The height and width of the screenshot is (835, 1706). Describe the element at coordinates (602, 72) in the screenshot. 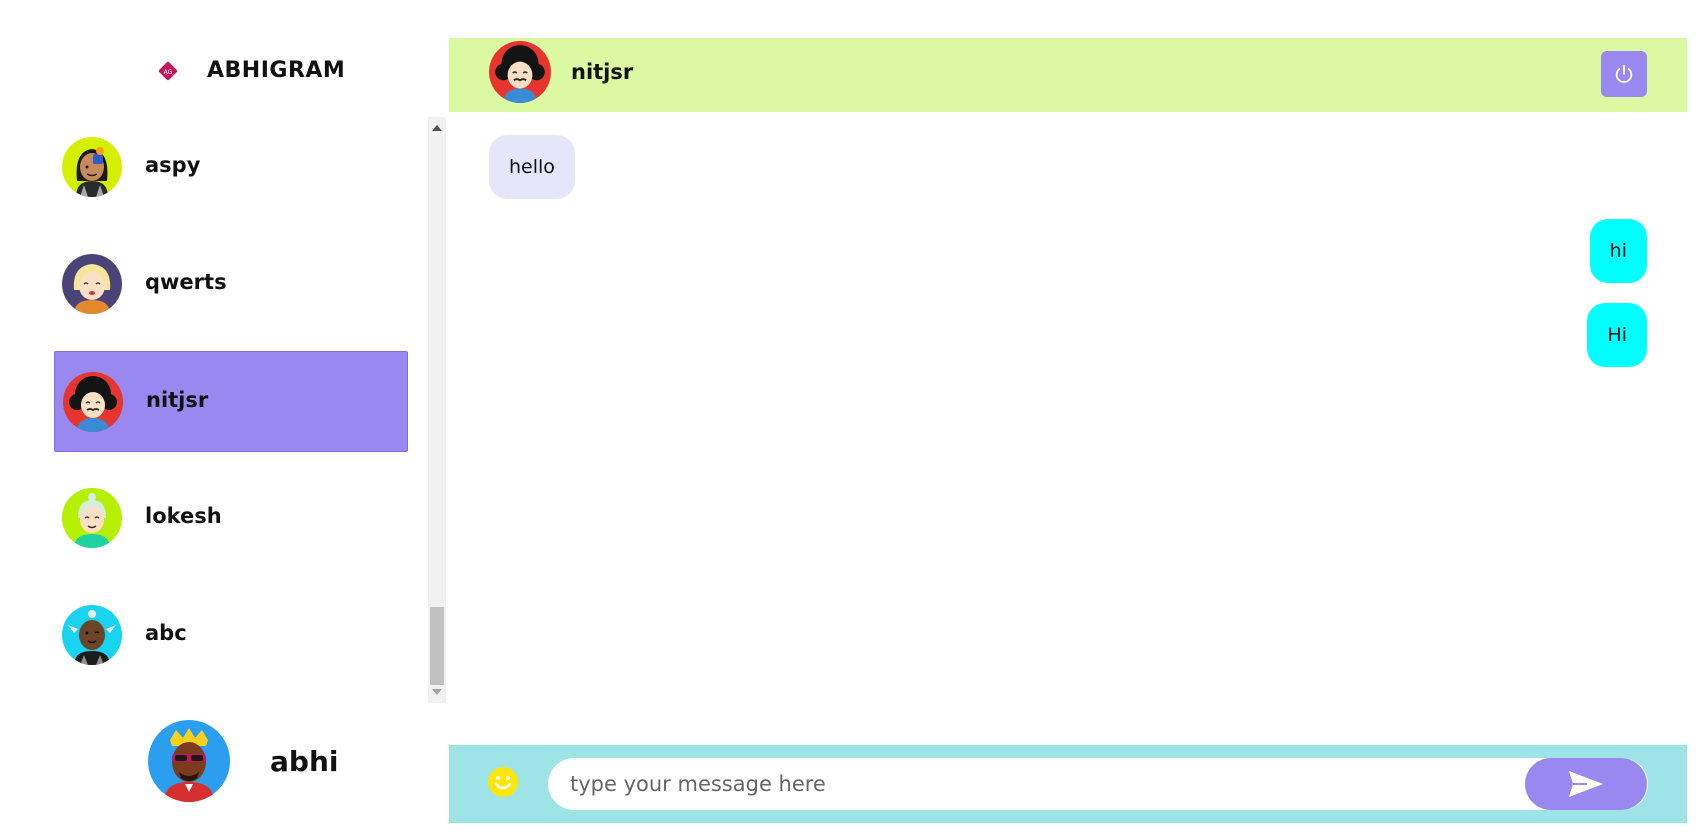

I see `chat-partner-name: nitjsr` at that location.